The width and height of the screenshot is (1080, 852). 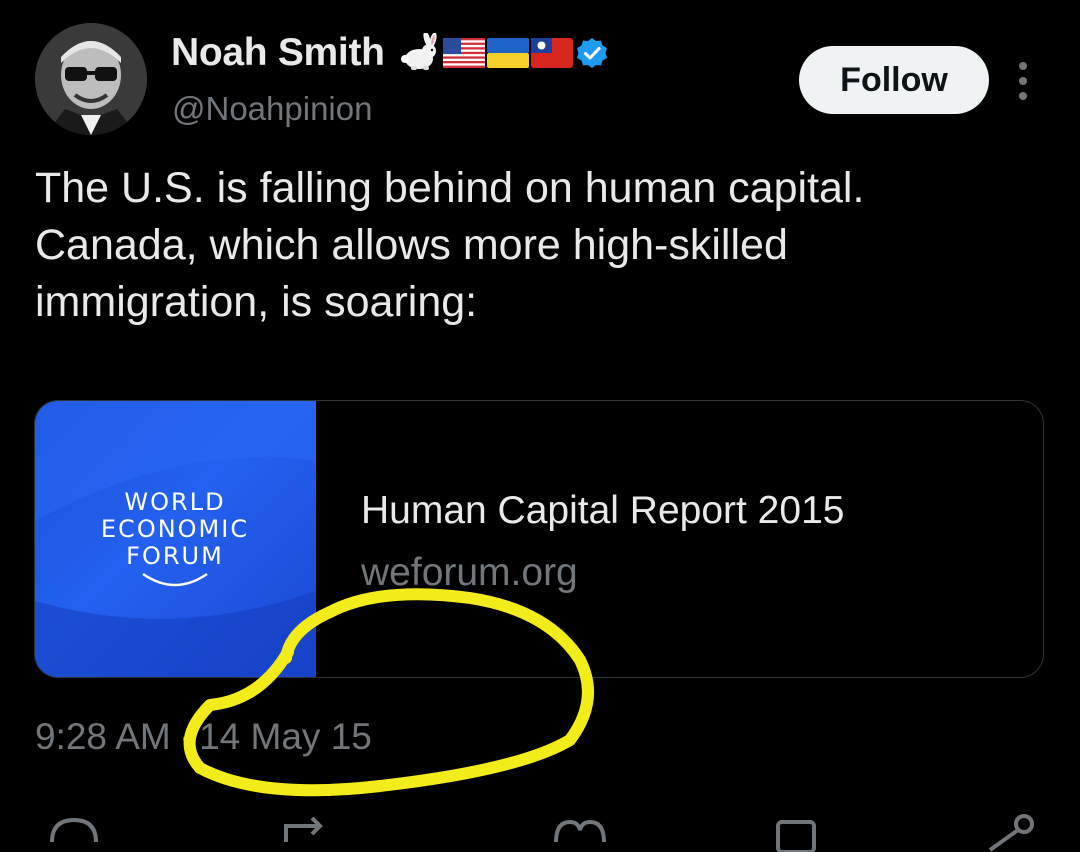 I want to click on like-action, so click(x=580, y=832).